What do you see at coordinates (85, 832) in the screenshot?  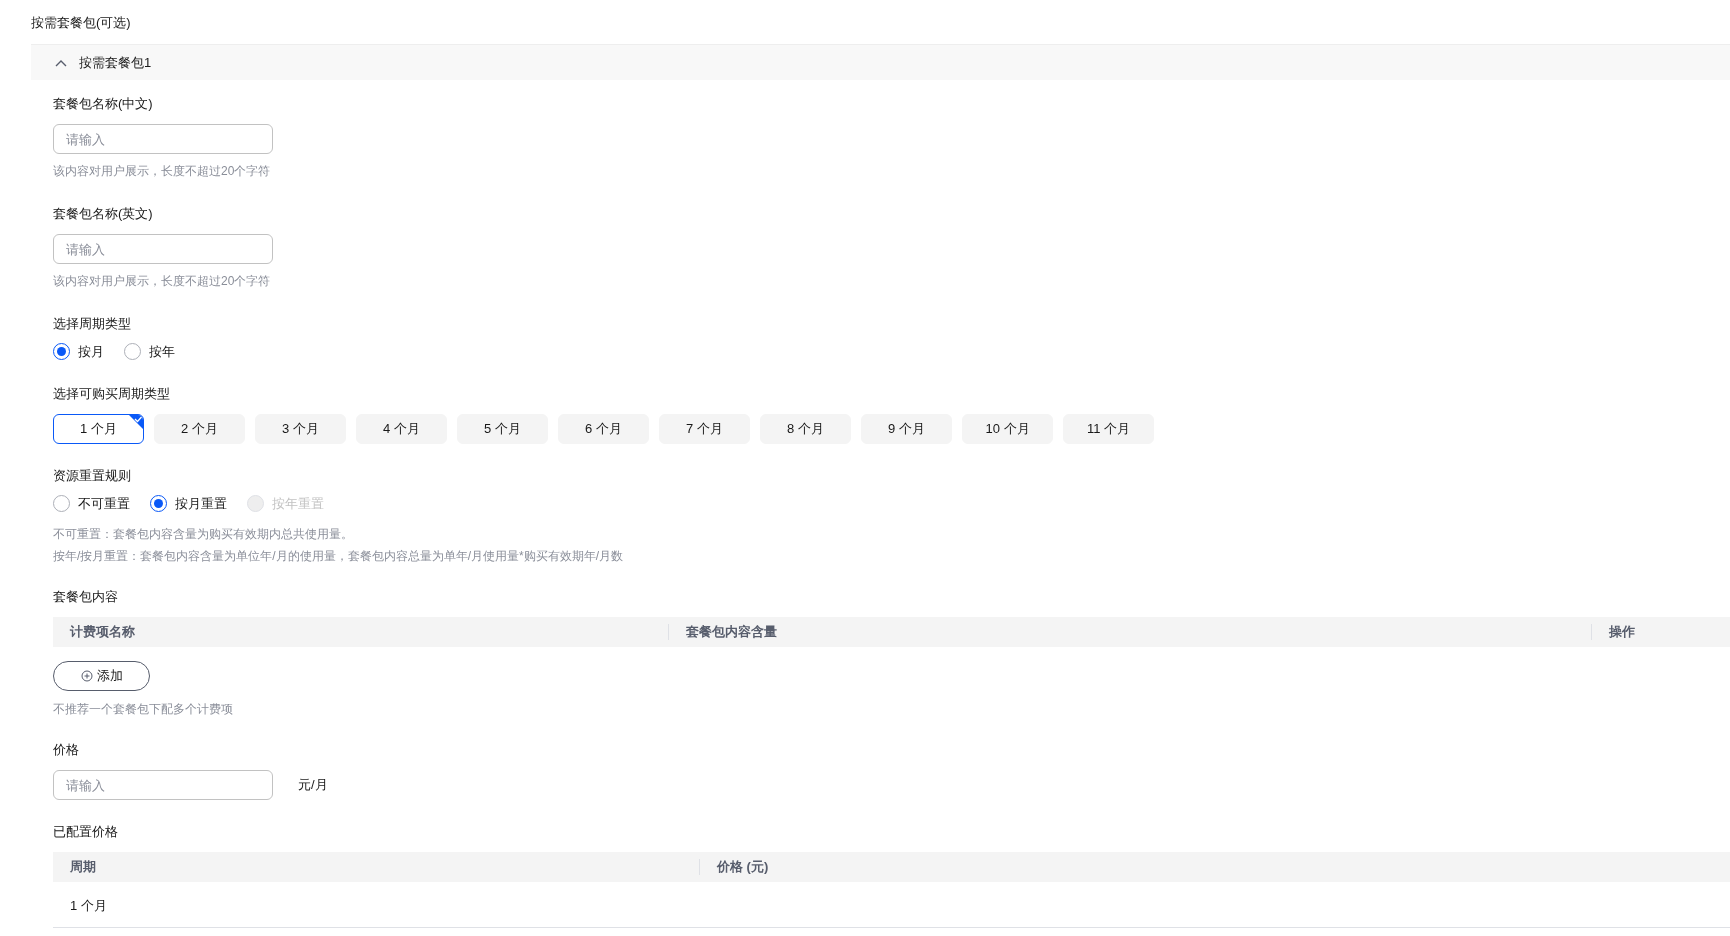 I see `field-label: 已配置价格` at bounding box center [85, 832].